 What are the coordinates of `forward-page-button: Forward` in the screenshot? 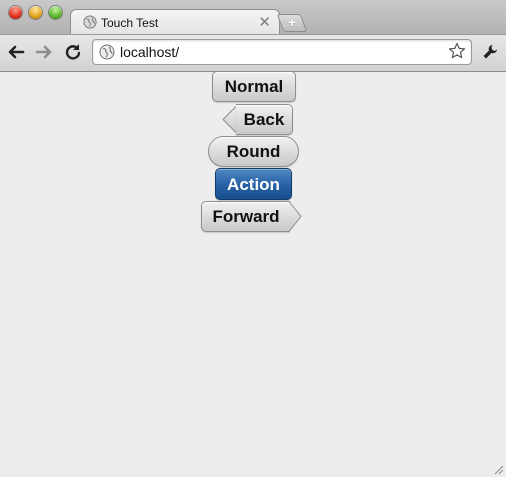 It's located at (245, 216).